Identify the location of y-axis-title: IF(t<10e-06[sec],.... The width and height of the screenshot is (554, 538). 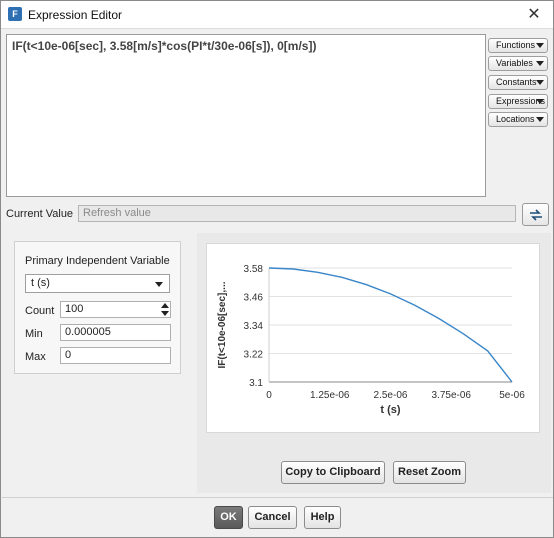
(222, 324).